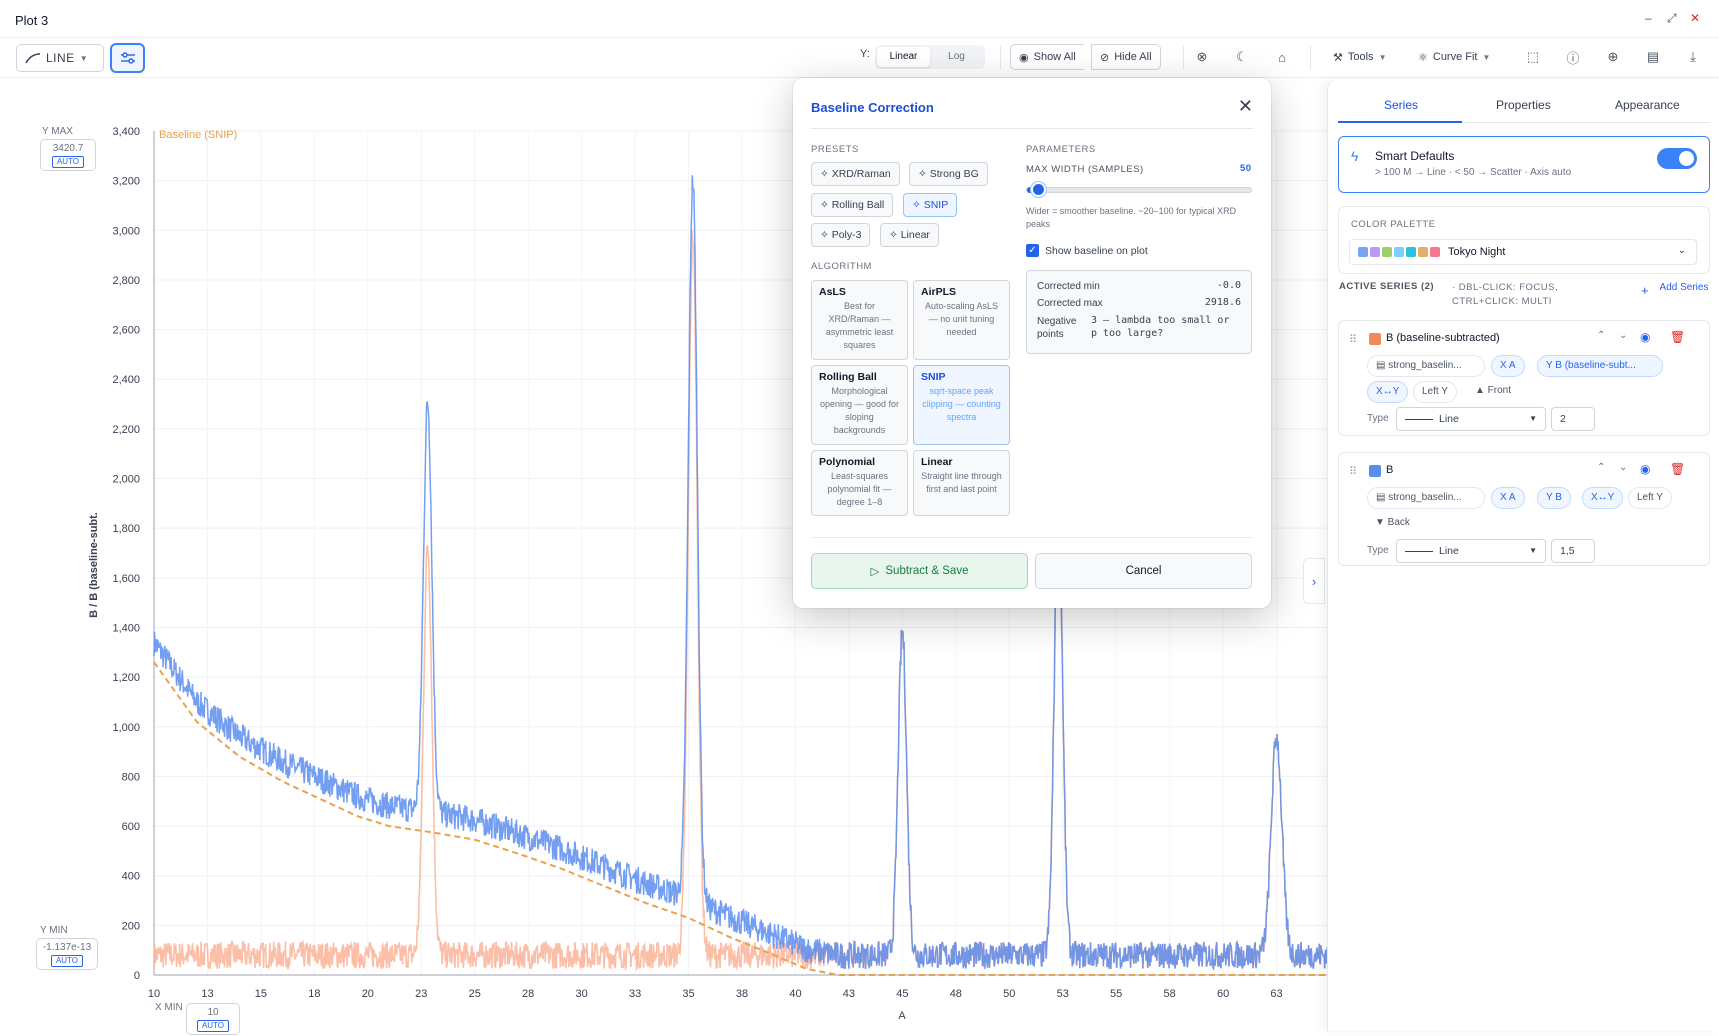 The width and height of the screenshot is (1719, 1036). I want to click on y-scale-label: Y:, so click(865, 54).